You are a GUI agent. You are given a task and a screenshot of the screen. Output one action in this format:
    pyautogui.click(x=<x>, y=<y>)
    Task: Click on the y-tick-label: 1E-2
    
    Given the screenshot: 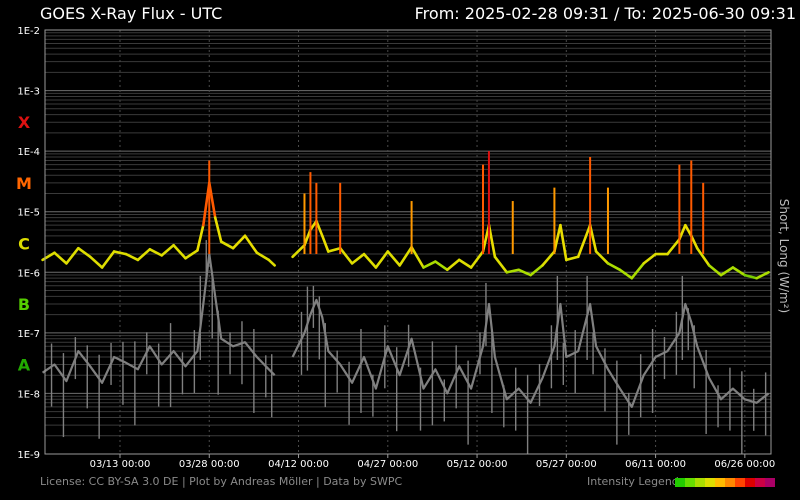 What is the action you would take?
    pyautogui.click(x=28, y=31)
    